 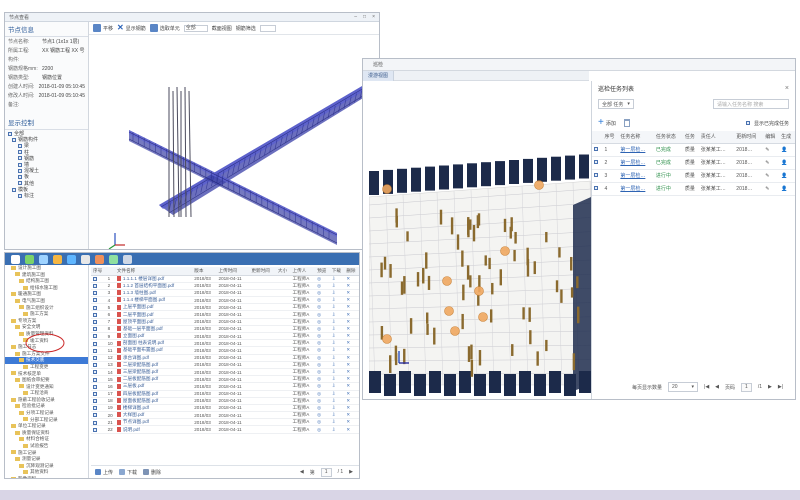 What do you see at coordinates (153, 394) in the screenshot?
I see `file-name-cell: 四层板配筋图.pdf` at bounding box center [153, 394].